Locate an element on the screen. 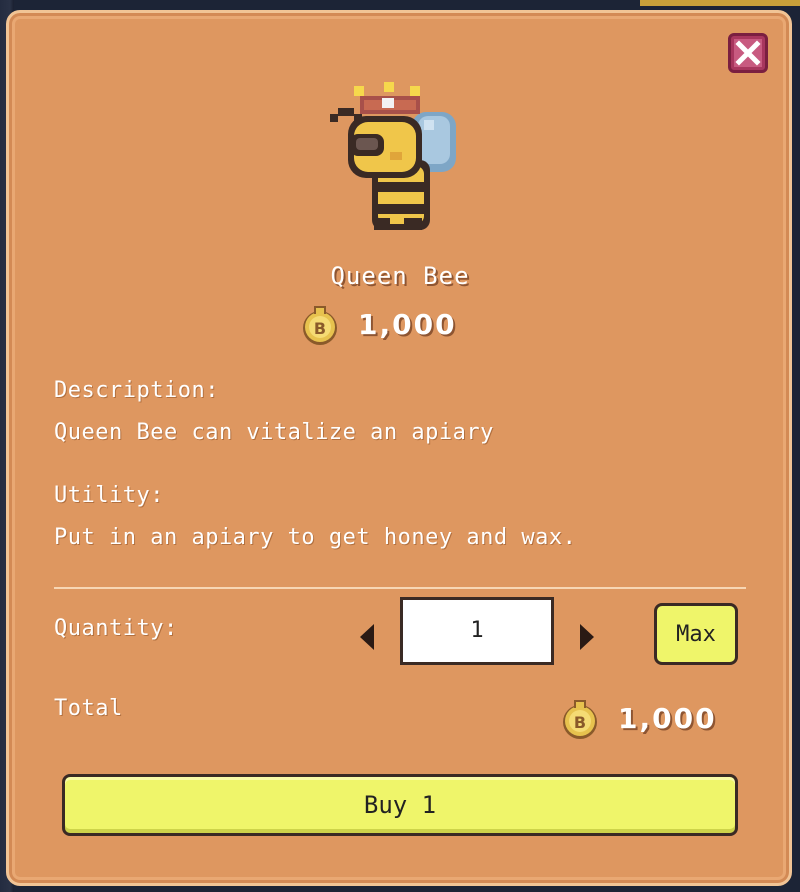 The width and height of the screenshot is (800, 892). utility-heading: Utility: is located at coordinates (109, 495).